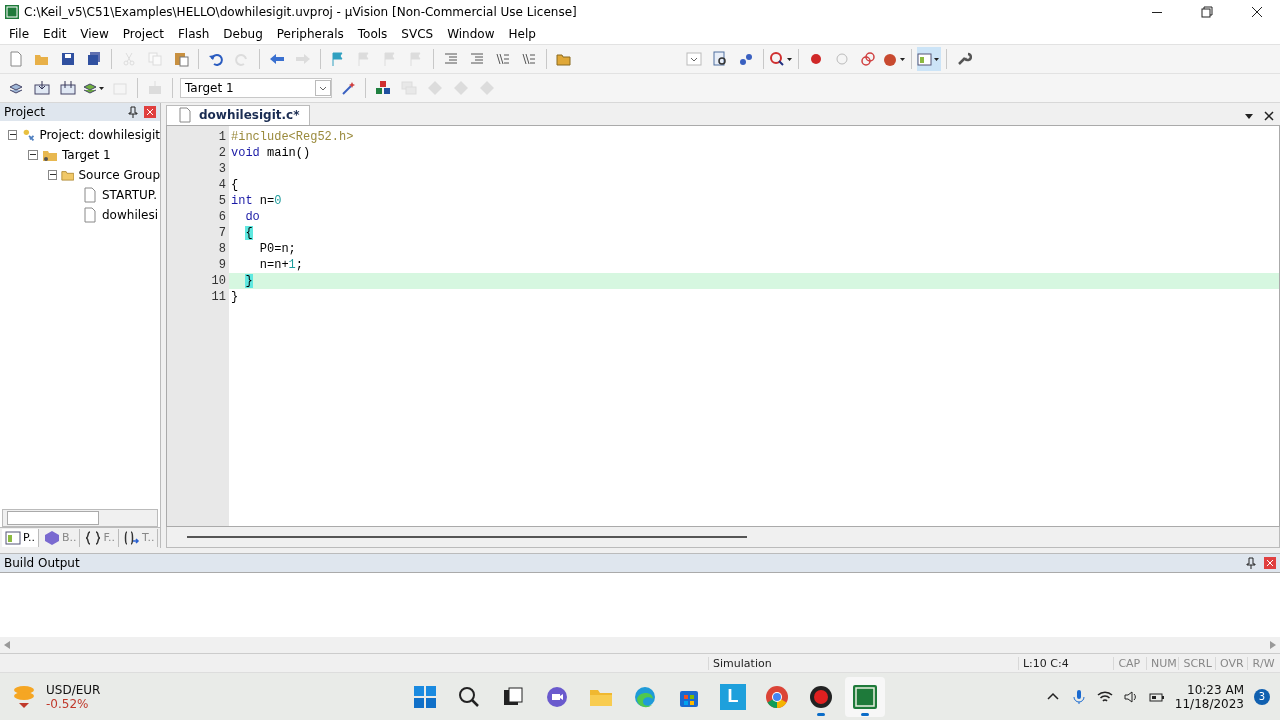 This screenshot has width=1280, height=720. What do you see at coordinates (1157, 12) in the screenshot?
I see `minimize-icon` at bounding box center [1157, 12].